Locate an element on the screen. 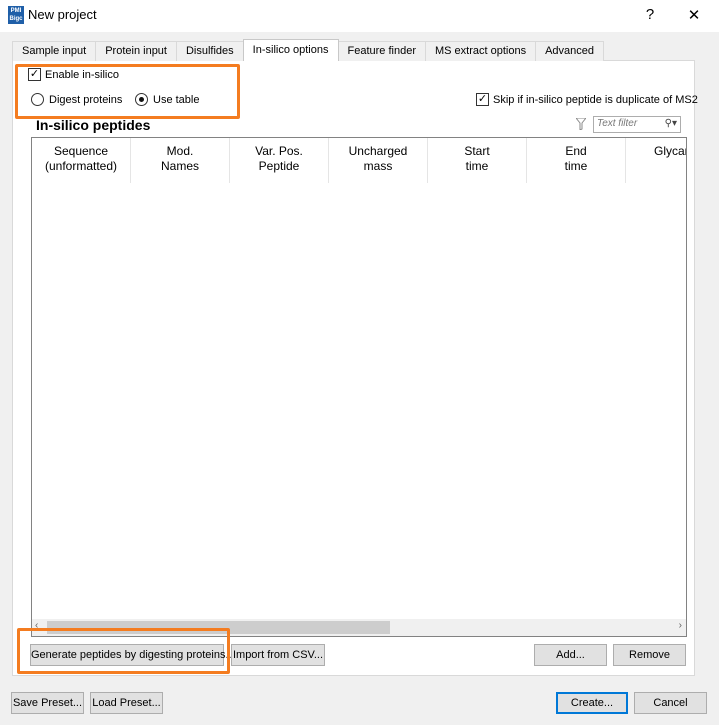 The width and height of the screenshot is (719, 725). app-icon: PMI Bigc is located at coordinates (16, 15).